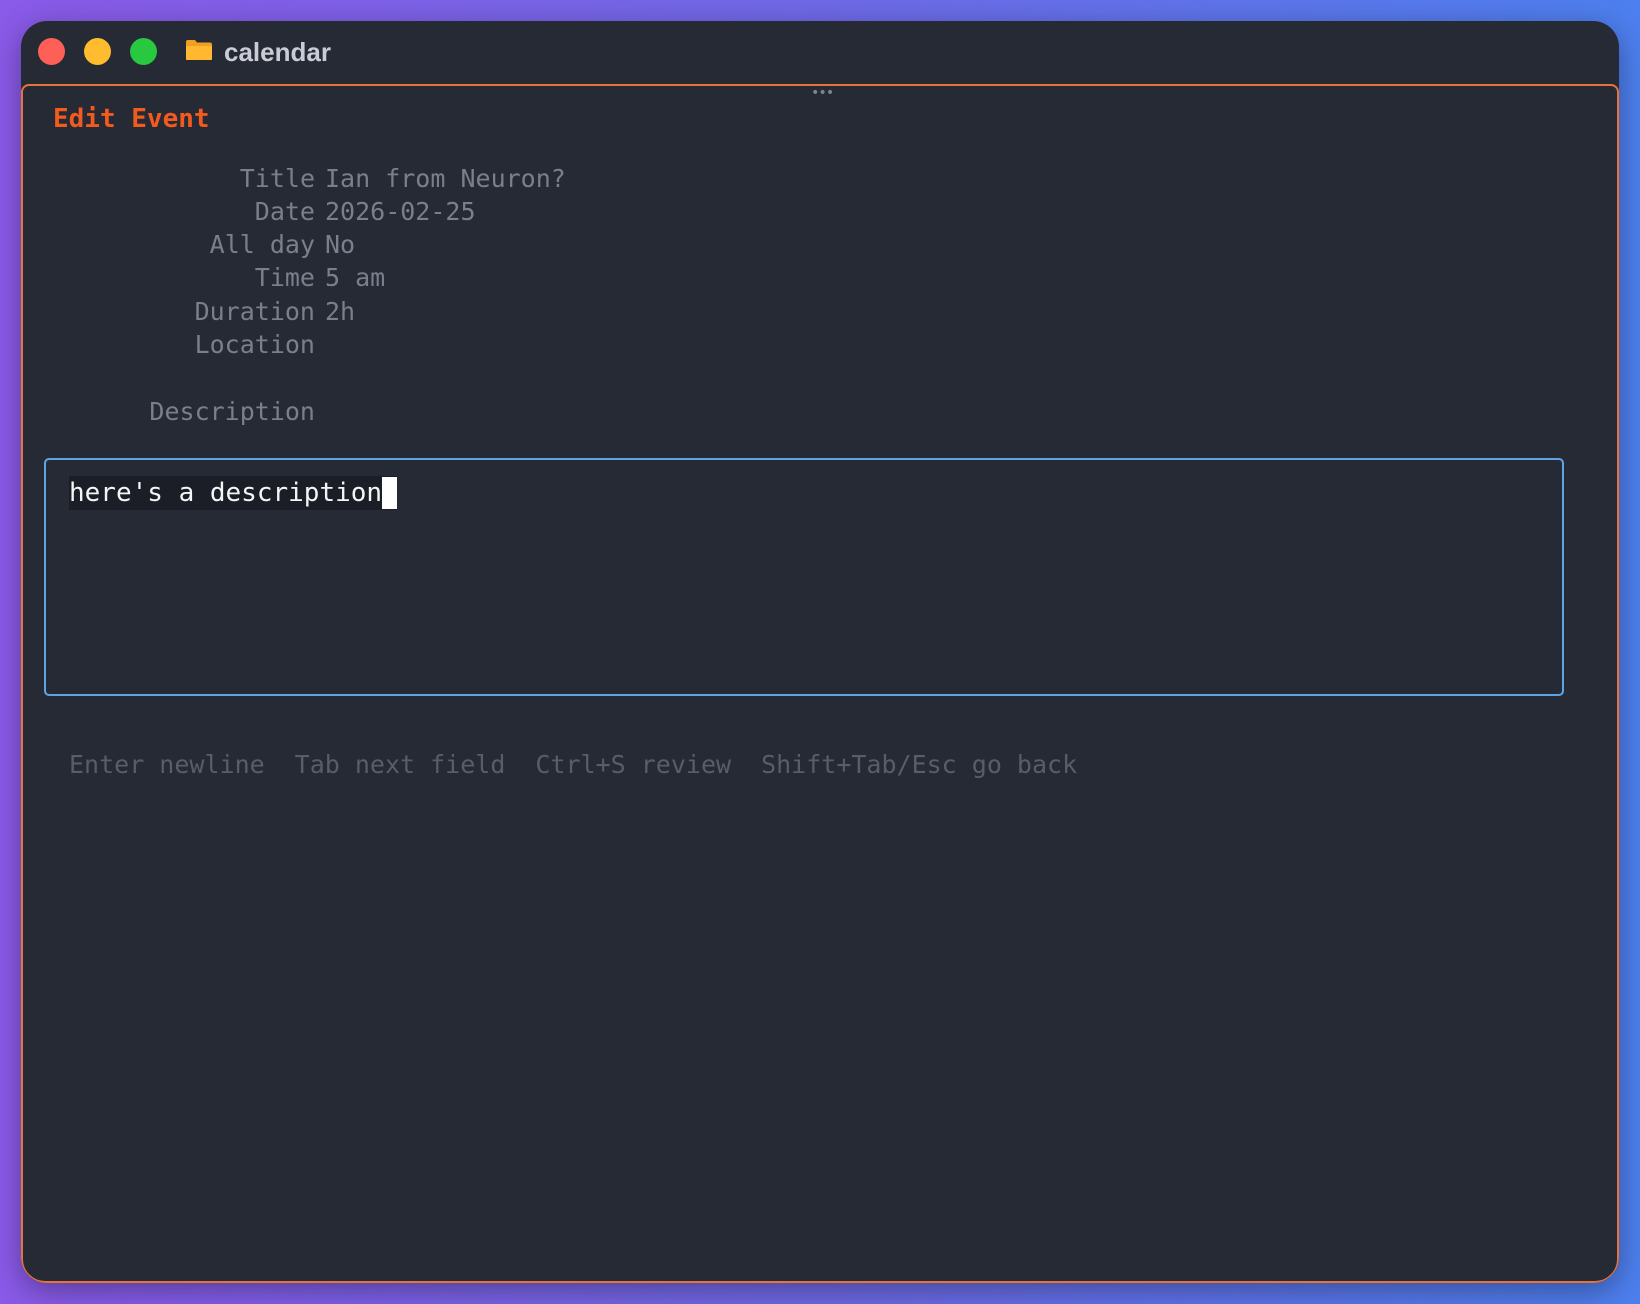  What do you see at coordinates (131, 119) in the screenshot?
I see `pane-heading: Edit Event` at bounding box center [131, 119].